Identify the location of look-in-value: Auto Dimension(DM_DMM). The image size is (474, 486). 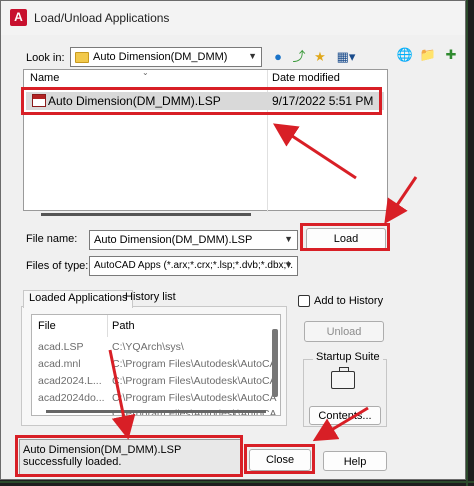
(160, 57).